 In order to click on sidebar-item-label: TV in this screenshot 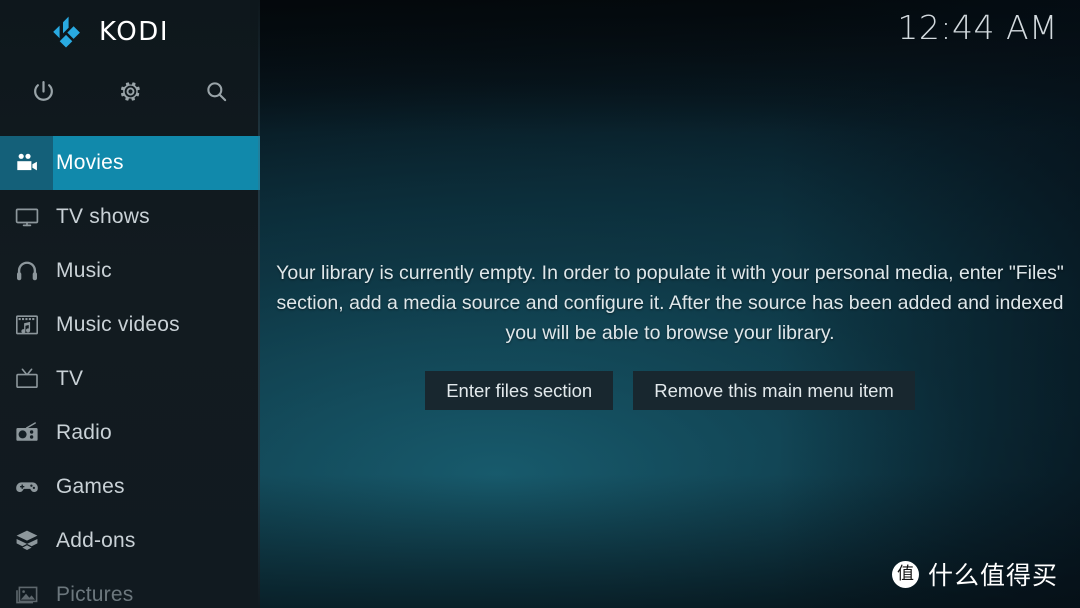, I will do `click(70, 378)`.